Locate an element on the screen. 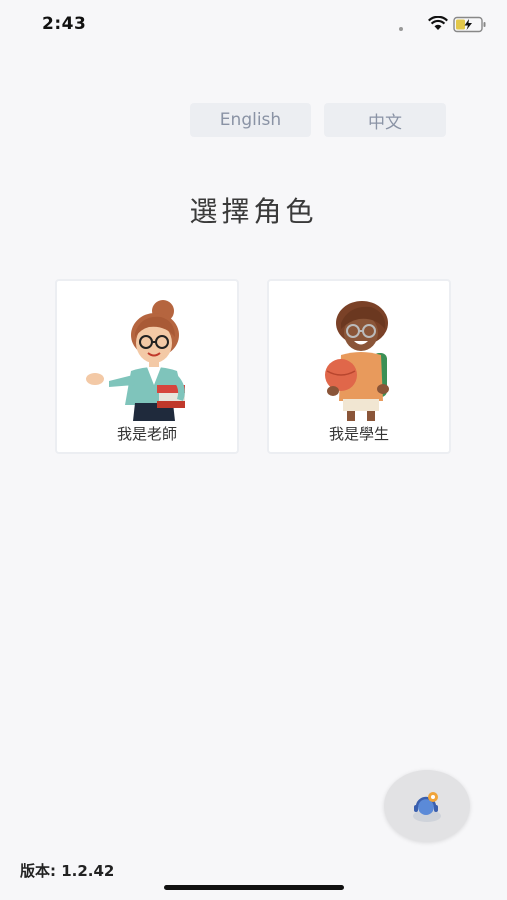 Image resolution: width=507 pixels, height=900 pixels. status-bar: 2:43 is located at coordinates (253, 25).